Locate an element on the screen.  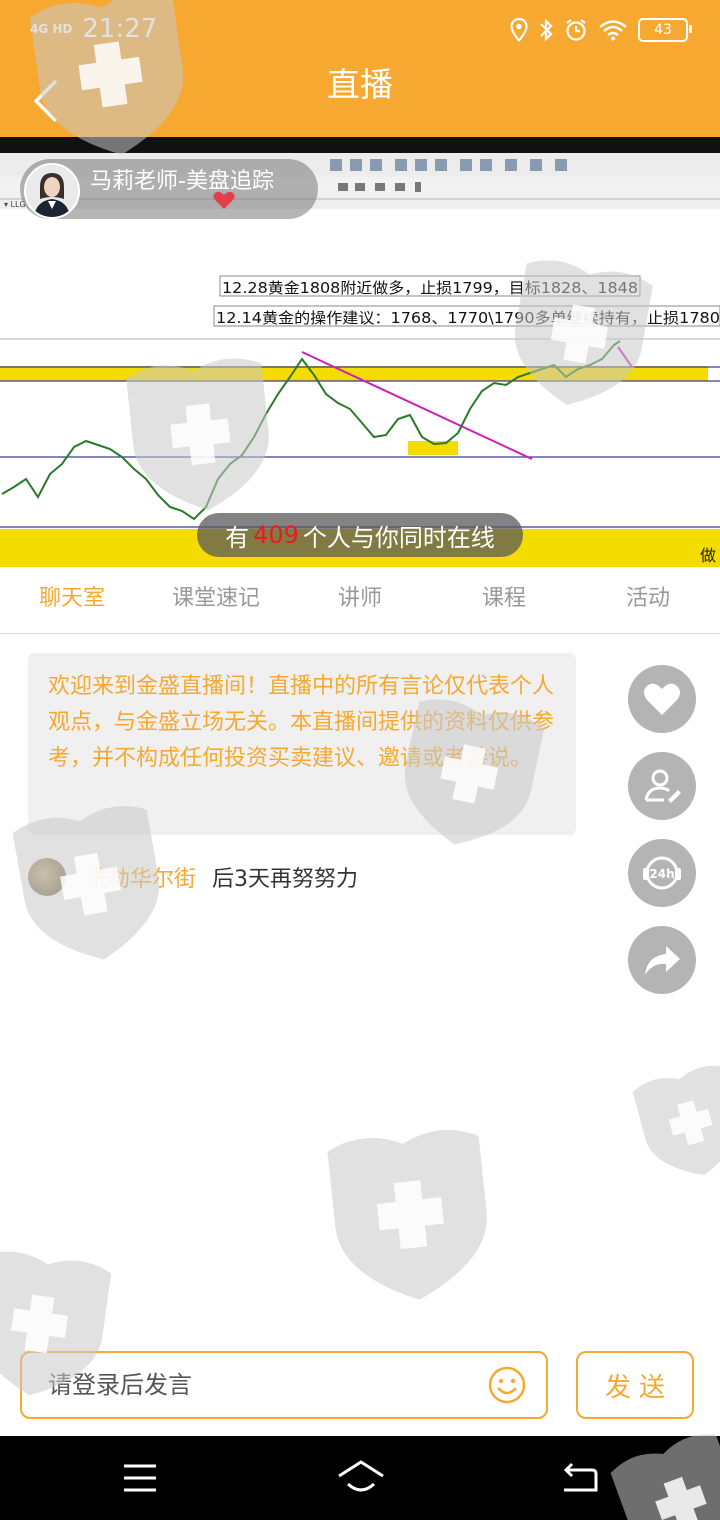
status-left: 4G HD 21:27 is located at coordinates (93, 29).